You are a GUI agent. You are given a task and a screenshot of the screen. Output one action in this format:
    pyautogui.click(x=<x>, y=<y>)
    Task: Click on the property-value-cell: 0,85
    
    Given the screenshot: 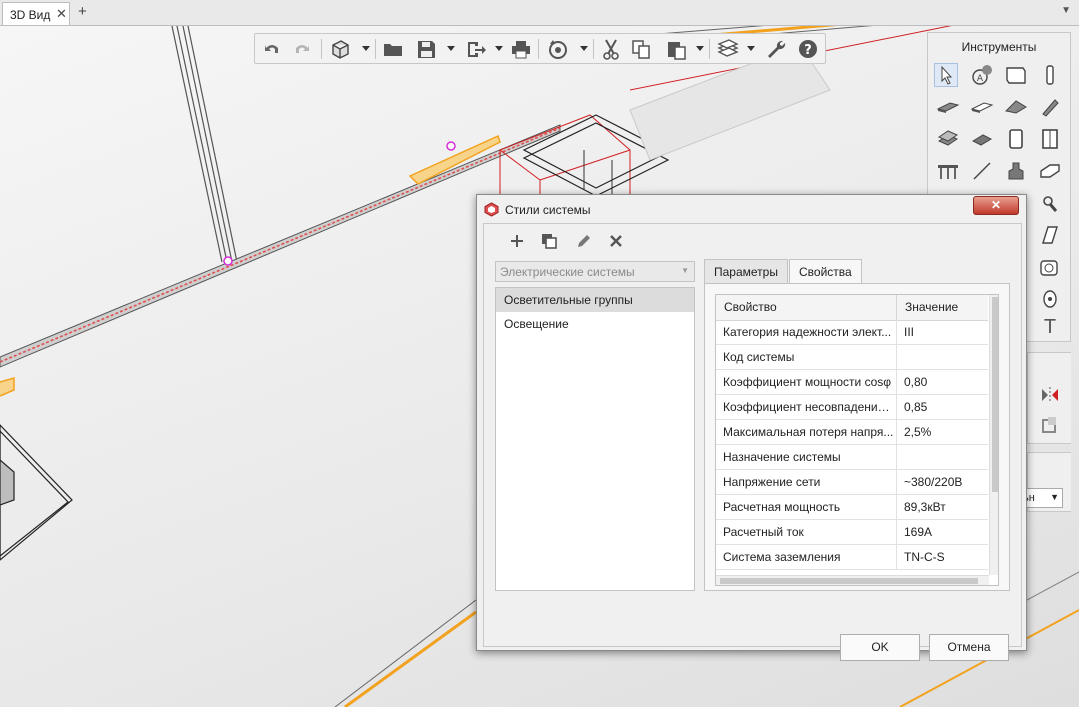 What is the action you would take?
    pyautogui.click(x=942, y=407)
    